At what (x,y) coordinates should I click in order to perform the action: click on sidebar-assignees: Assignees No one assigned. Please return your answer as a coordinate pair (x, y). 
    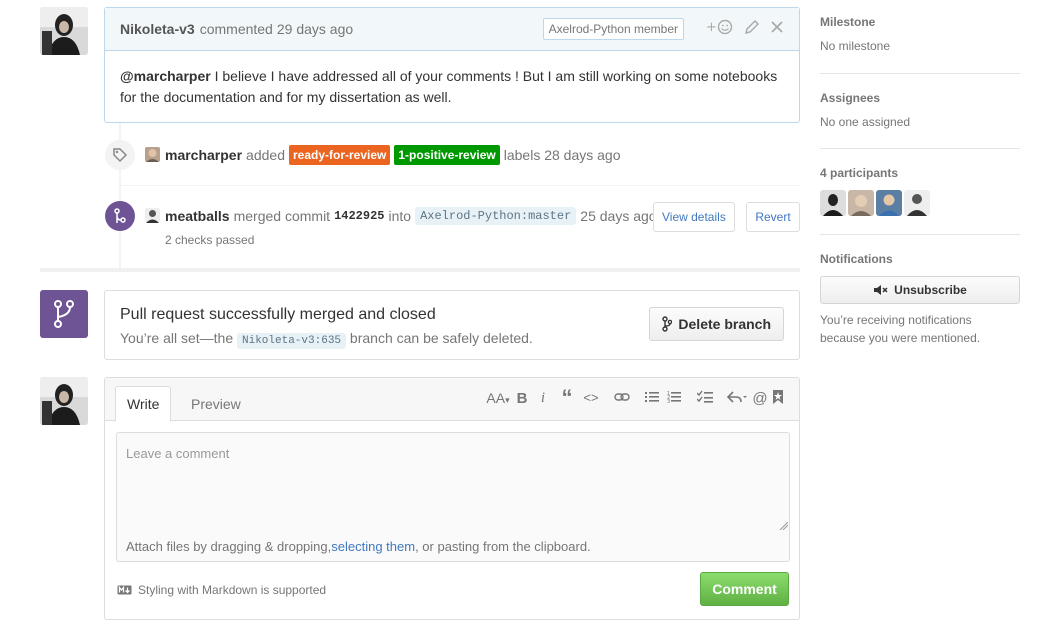
    Looking at the image, I should click on (920, 120).